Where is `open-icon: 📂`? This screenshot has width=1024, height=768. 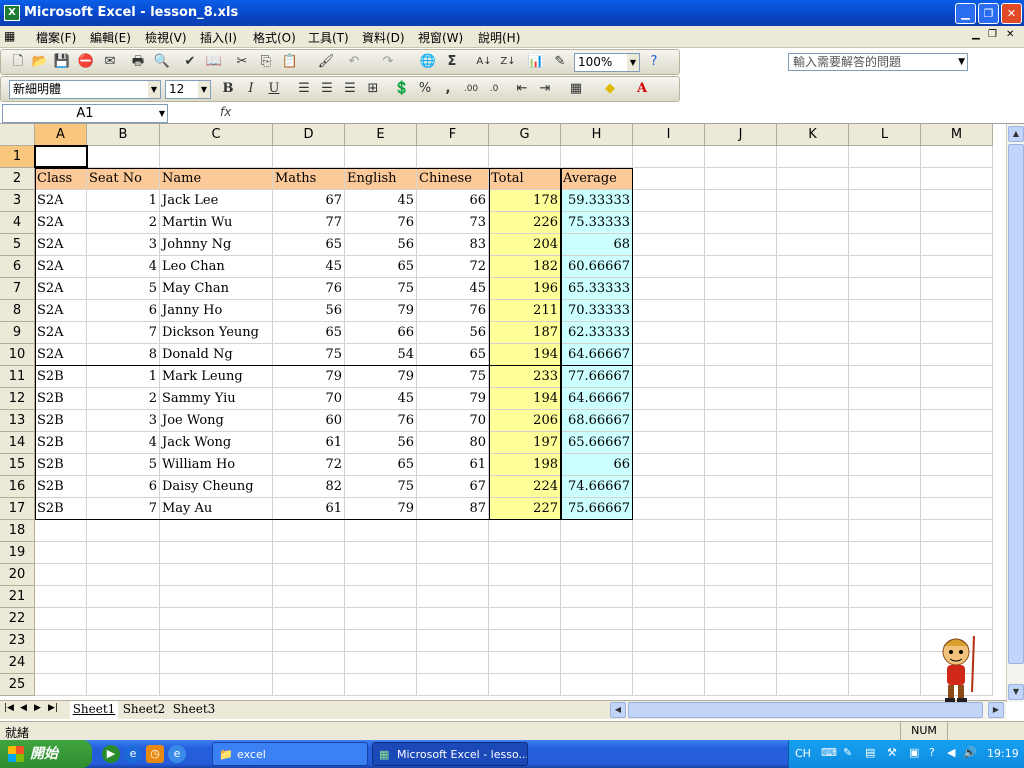 open-icon: 📂 is located at coordinates (40, 62).